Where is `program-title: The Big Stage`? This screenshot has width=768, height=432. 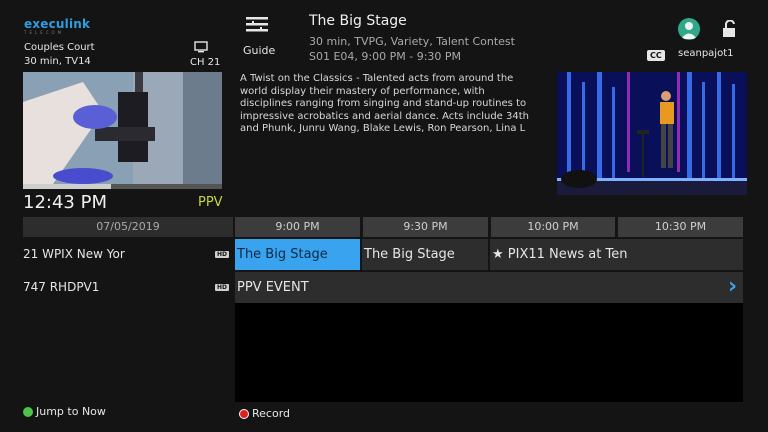 program-title: The Big Stage is located at coordinates (358, 21).